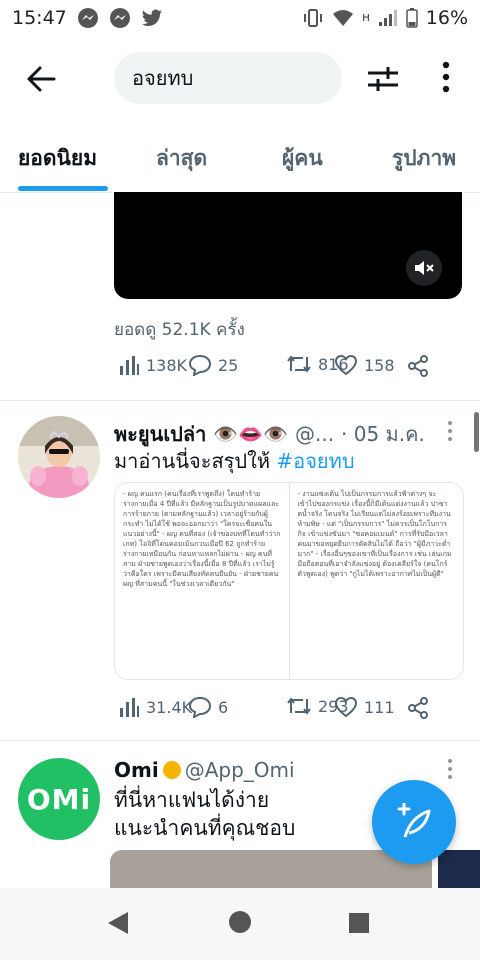 The width and height of the screenshot is (480, 960). I want to click on feather-plus-icon, so click(414, 820).